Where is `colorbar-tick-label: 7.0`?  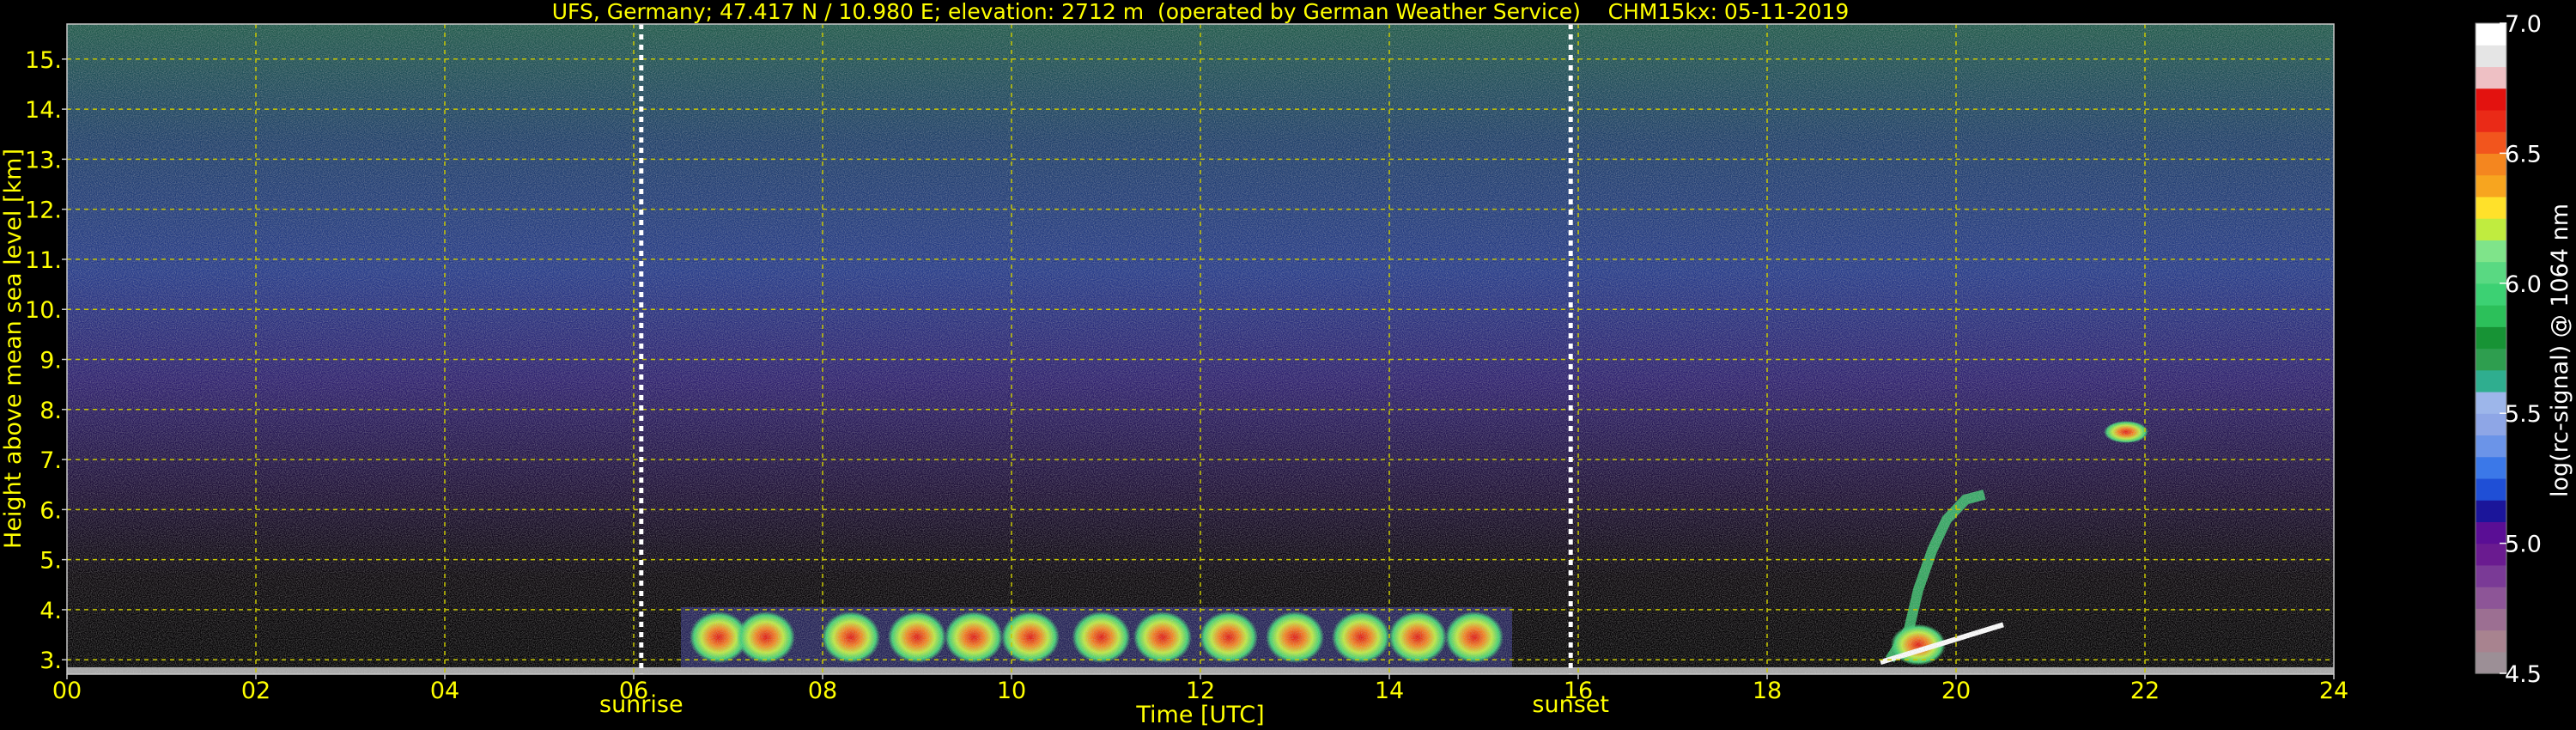 colorbar-tick-label: 7.0 is located at coordinates (2523, 24).